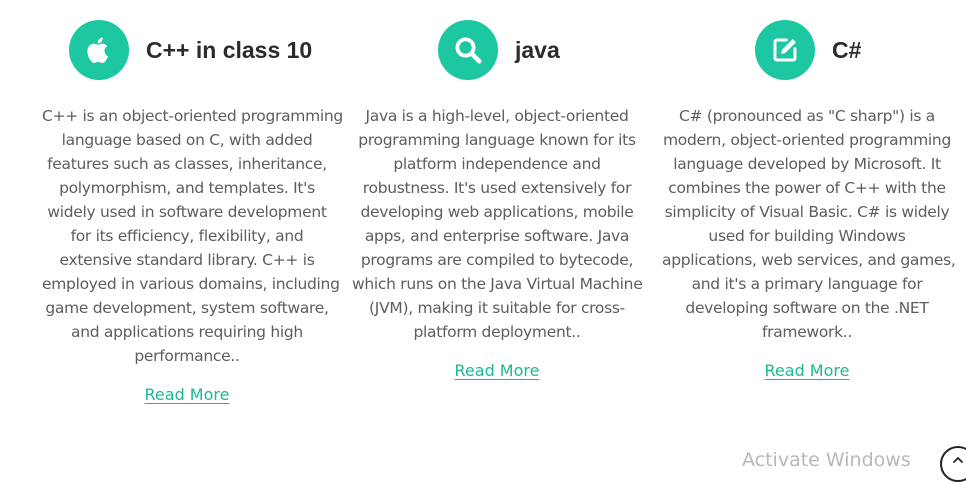 This screenshot has width=966, height=482. Describe the element at coordinates (187, 212) in the screenshot. I see `description-line: widely used in software development` at that location.